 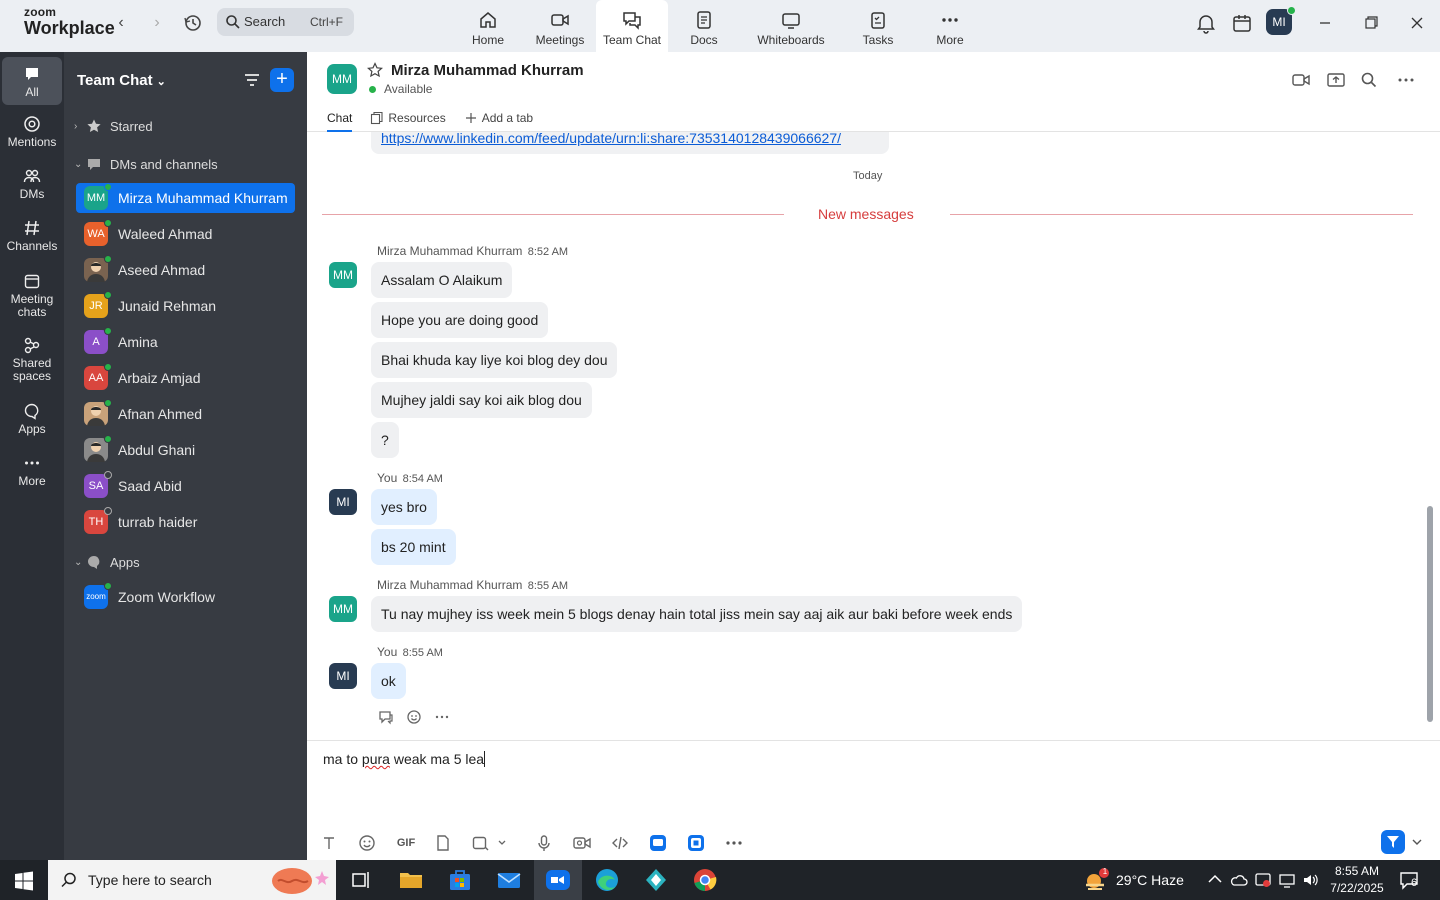 I want to click on subtab-chat: Chat, so click(x=340, y=120).